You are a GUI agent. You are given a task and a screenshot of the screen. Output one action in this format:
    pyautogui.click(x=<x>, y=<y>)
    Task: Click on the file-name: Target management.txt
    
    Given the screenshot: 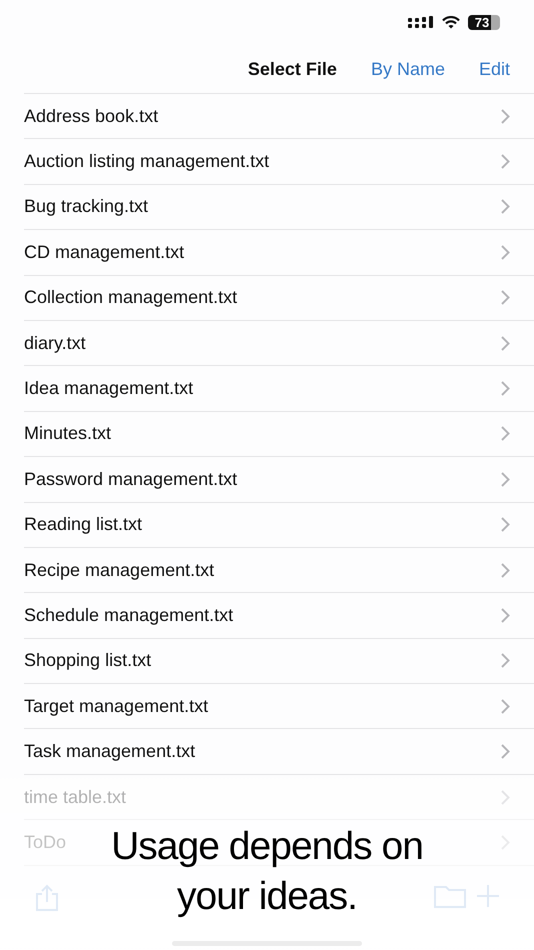 What is the action you would take?
    pyautogui.click(x=116, y=706)
    